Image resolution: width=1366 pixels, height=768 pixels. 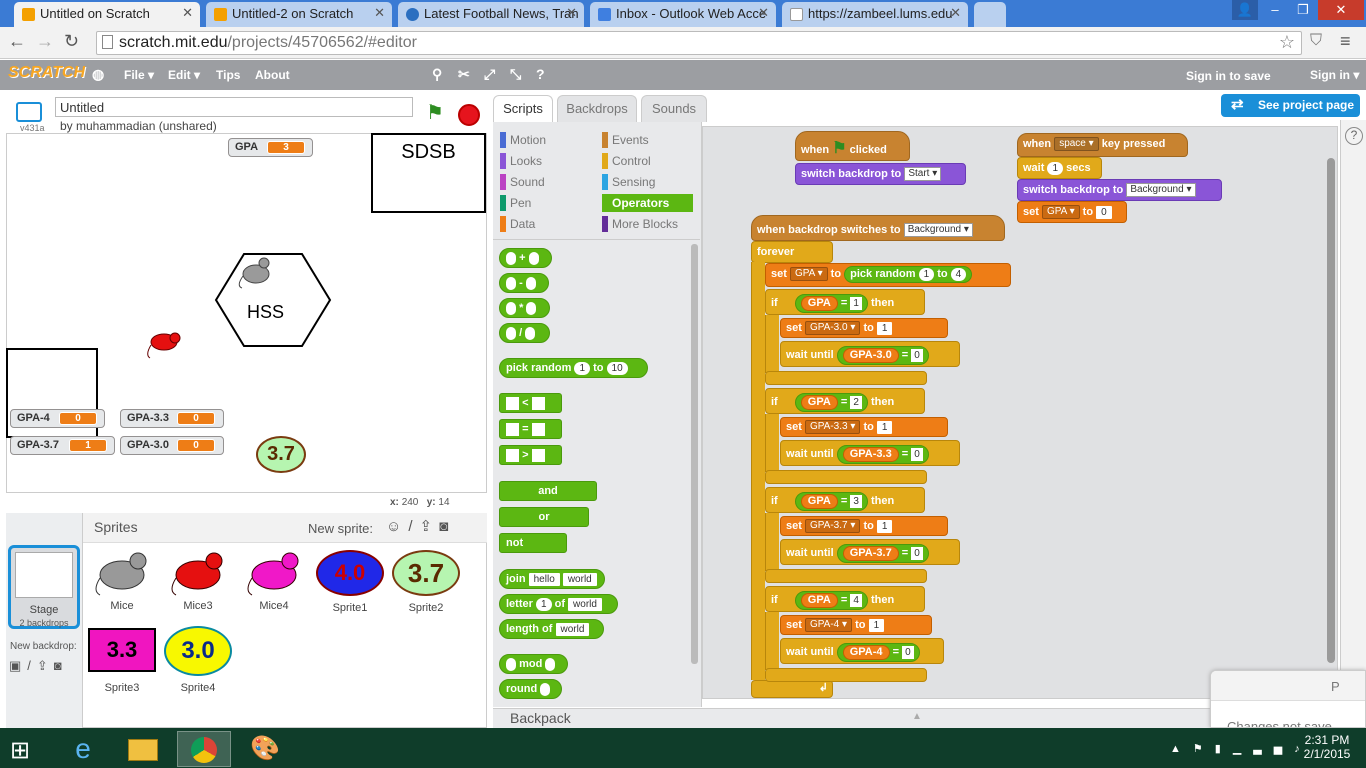 I want to click on and-block: and, so click(x=548, y=491).